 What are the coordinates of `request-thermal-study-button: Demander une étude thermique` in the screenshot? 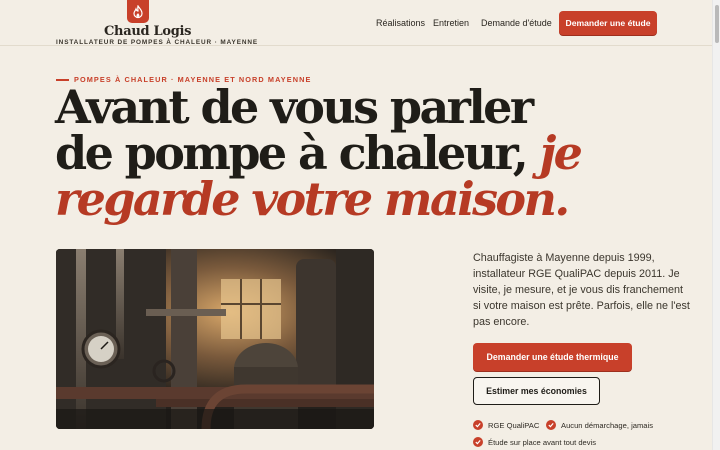 It's located at (552, 357).